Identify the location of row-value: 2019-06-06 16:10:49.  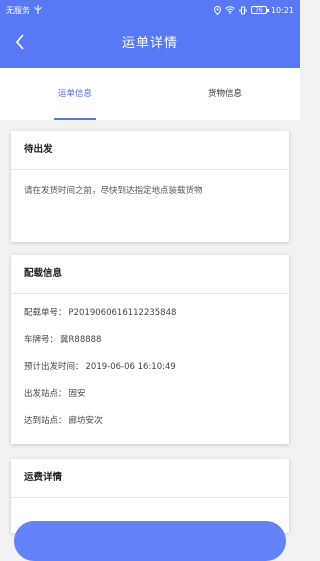
(130, 367).